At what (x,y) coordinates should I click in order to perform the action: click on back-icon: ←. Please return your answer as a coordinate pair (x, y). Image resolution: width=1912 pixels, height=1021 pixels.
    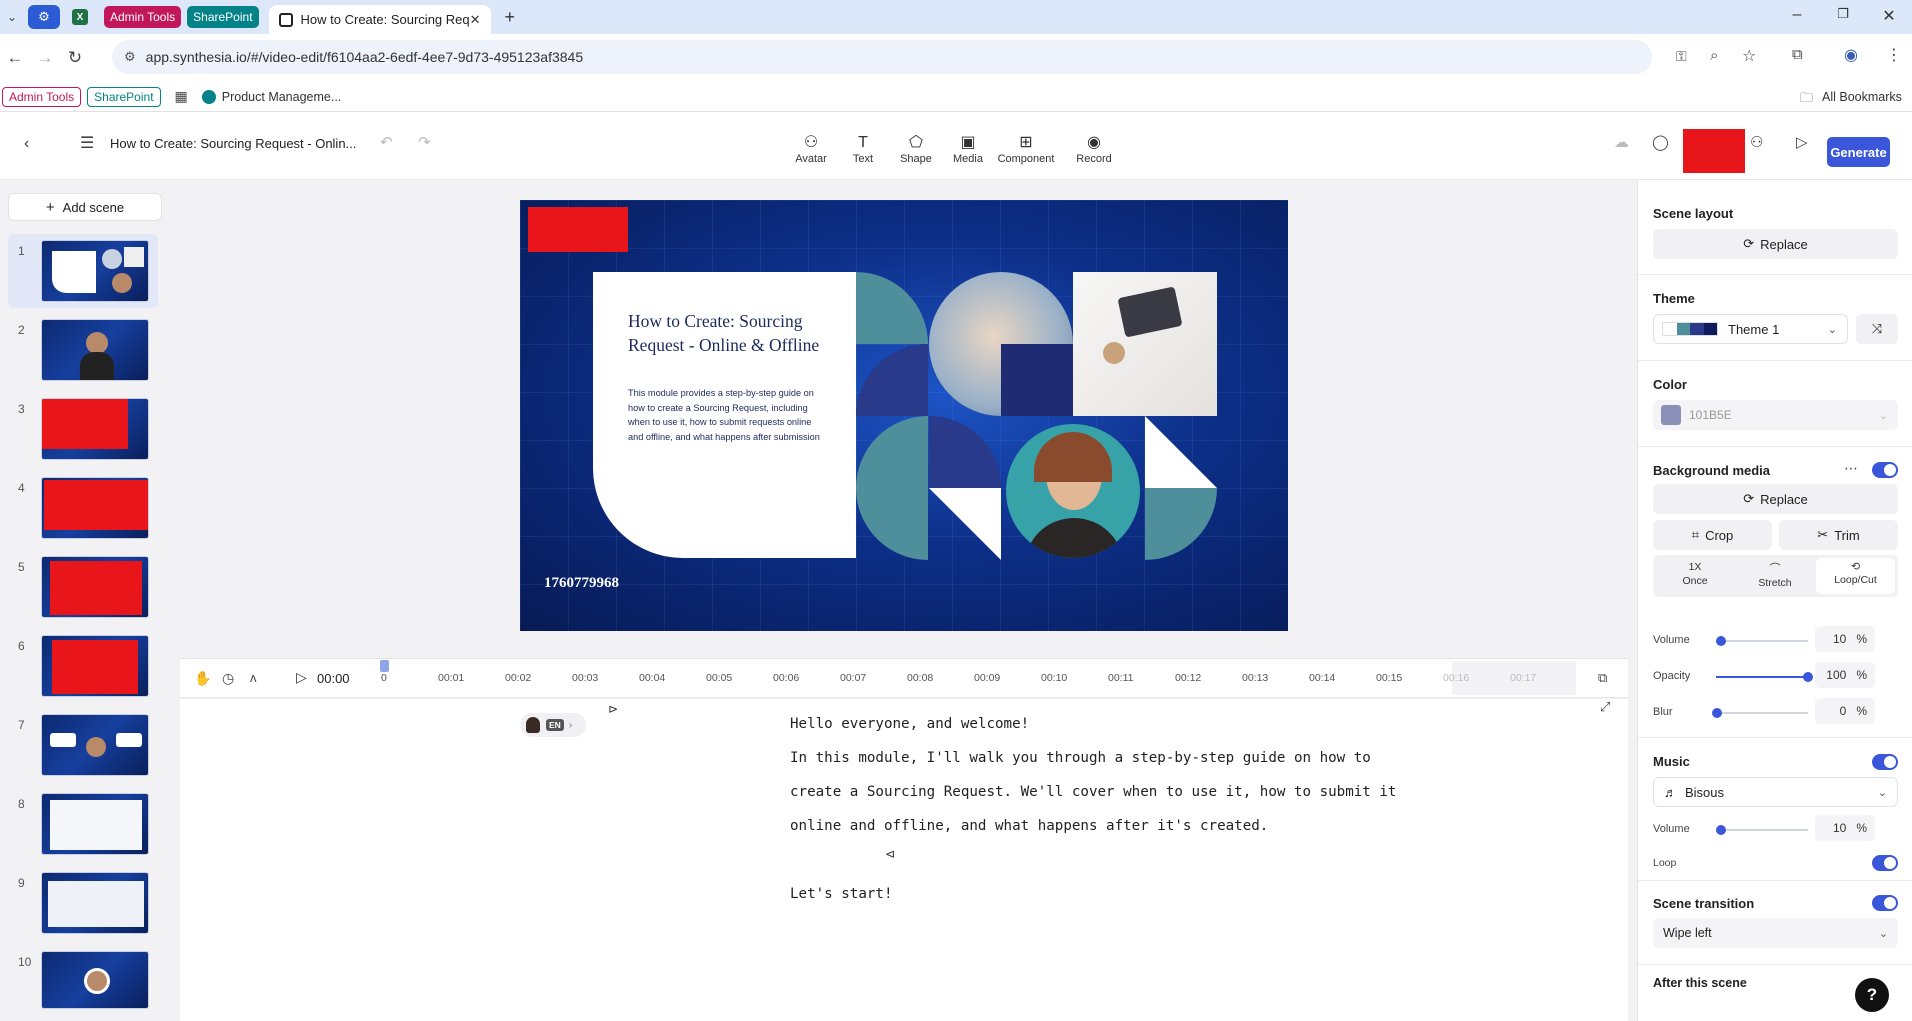
    Looking at the image, I should click on (15, 58).